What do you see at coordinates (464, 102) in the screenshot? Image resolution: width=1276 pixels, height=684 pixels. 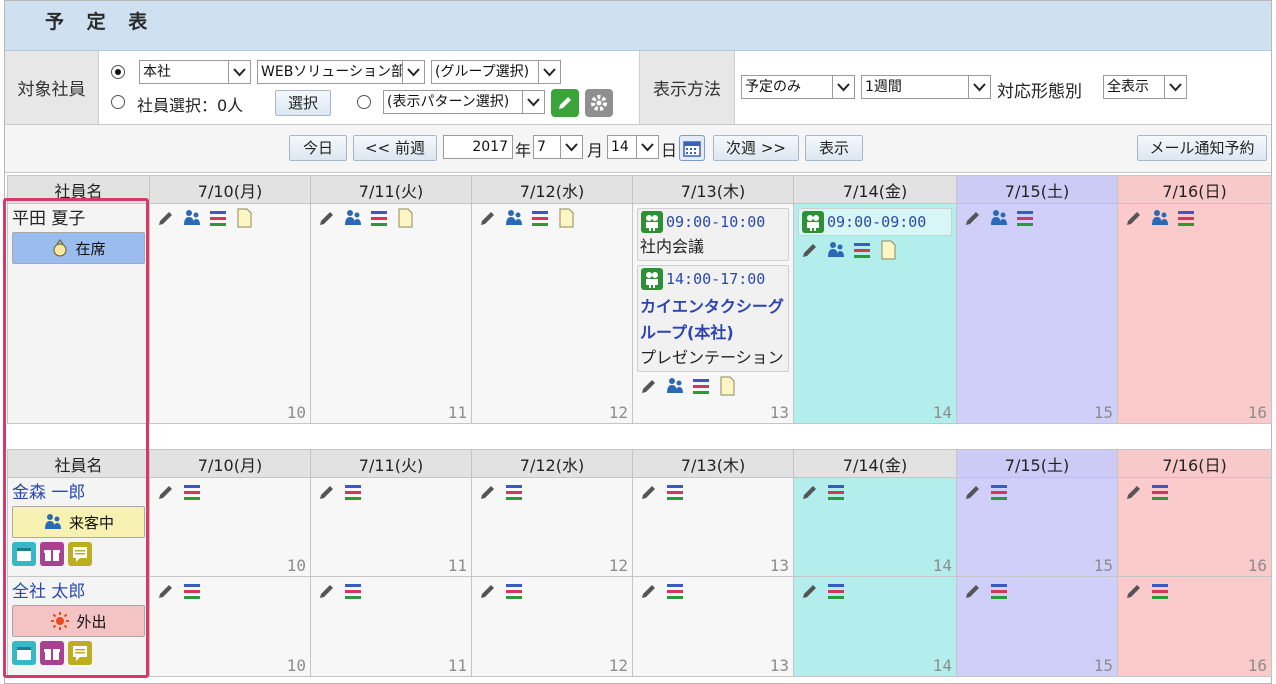 I see `pattern-select: (表示パターン選択)` at bounding box center [464, 102].